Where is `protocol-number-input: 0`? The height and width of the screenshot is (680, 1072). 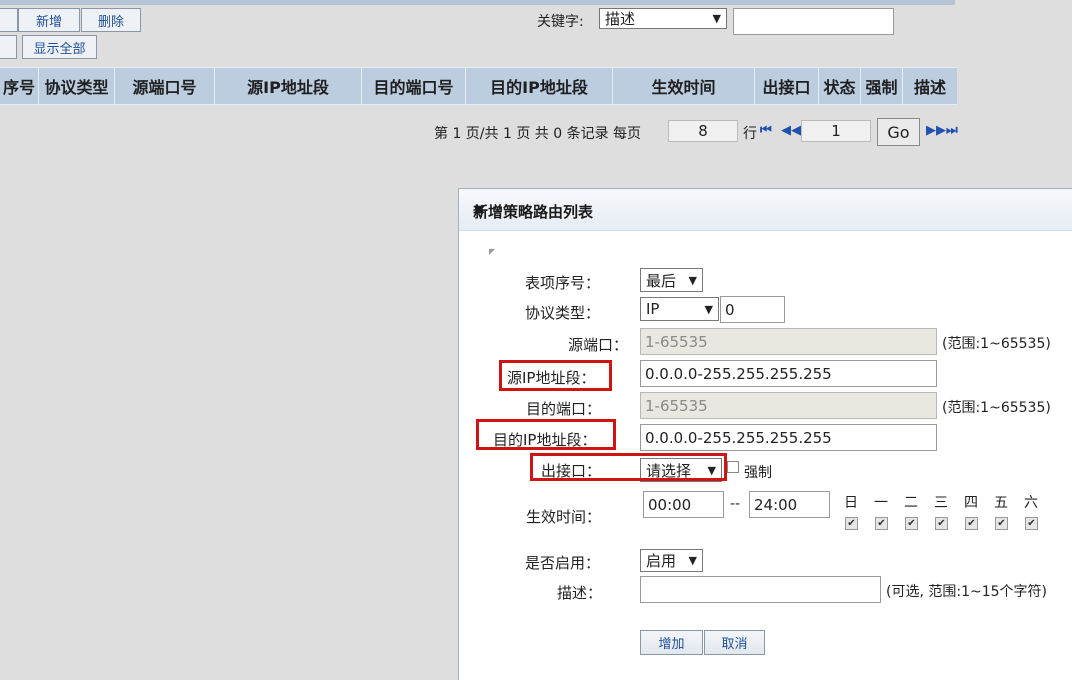 protocol-number-input: 0 is located at coordinates (752, 309).